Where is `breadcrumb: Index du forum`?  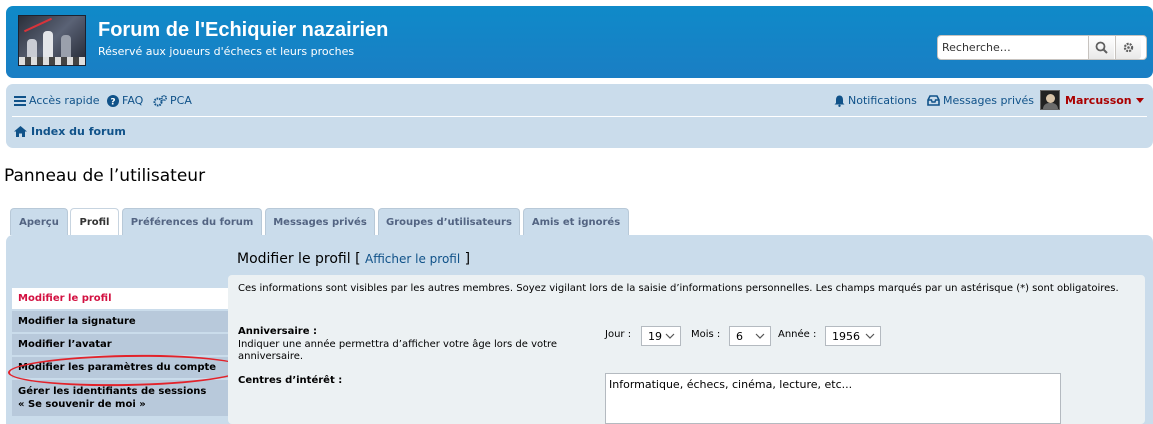 breadcrumb: Index du forum is located at coordinates (70, 131).